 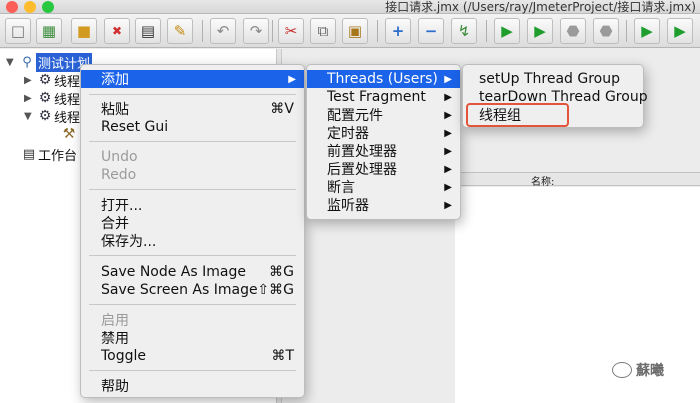 What do you see at coordinates (192, 109) in the screenshot?
I see `menu-item-paste: 粘贴 ⌘V` at bounding box center [192, 109].